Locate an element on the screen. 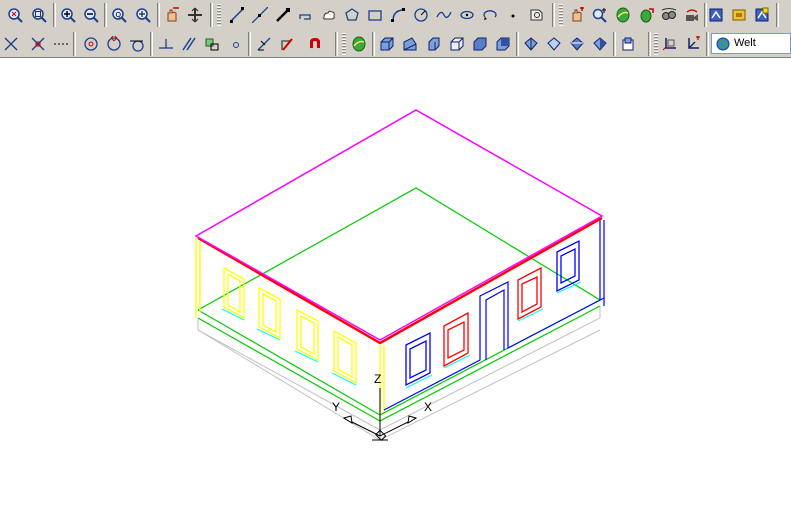 The height and width of the screenshot is (511, 791). 3d-orbit-icon is located at coordinates (577, 15).